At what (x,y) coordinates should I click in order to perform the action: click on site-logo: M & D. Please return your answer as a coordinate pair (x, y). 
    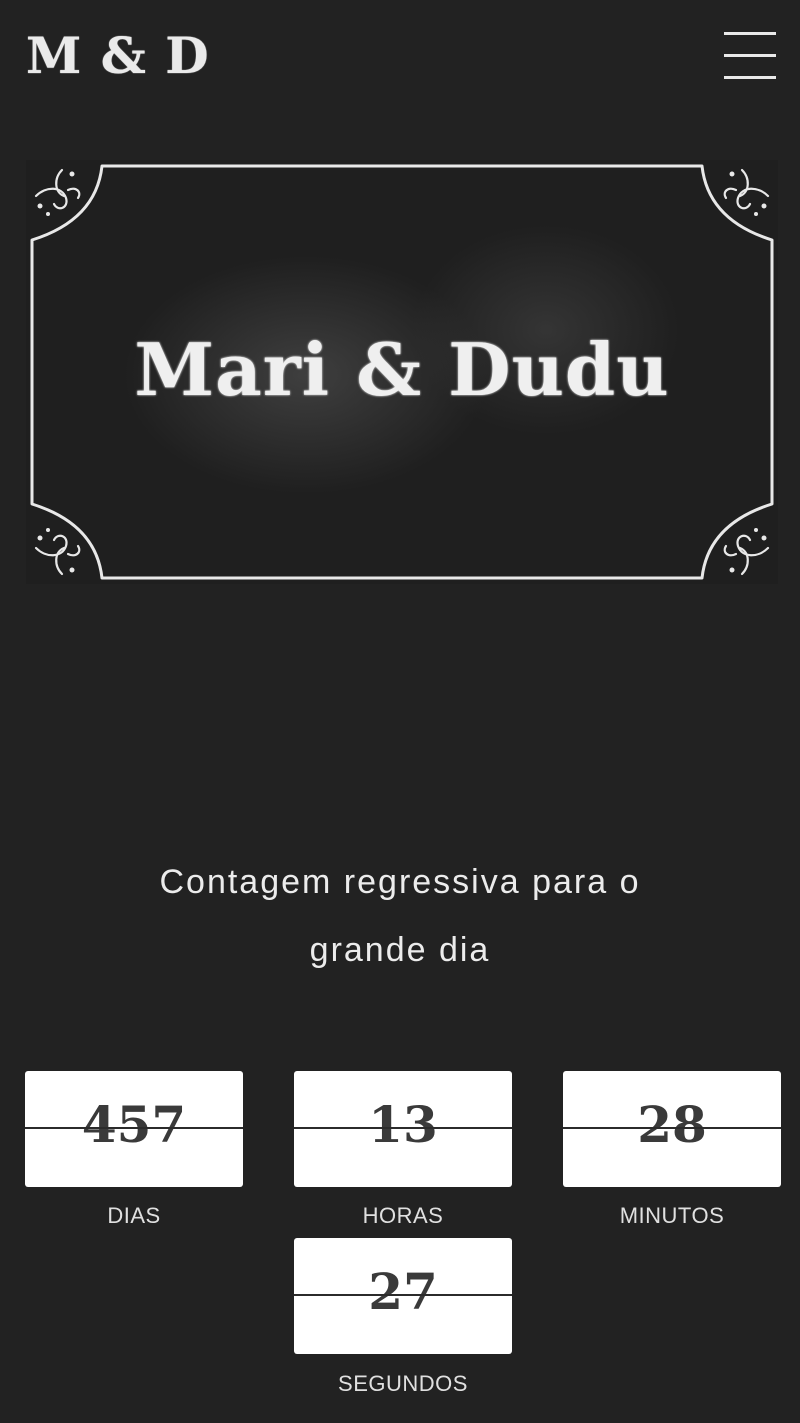
    Looking at the image, I should click on (118, 56).